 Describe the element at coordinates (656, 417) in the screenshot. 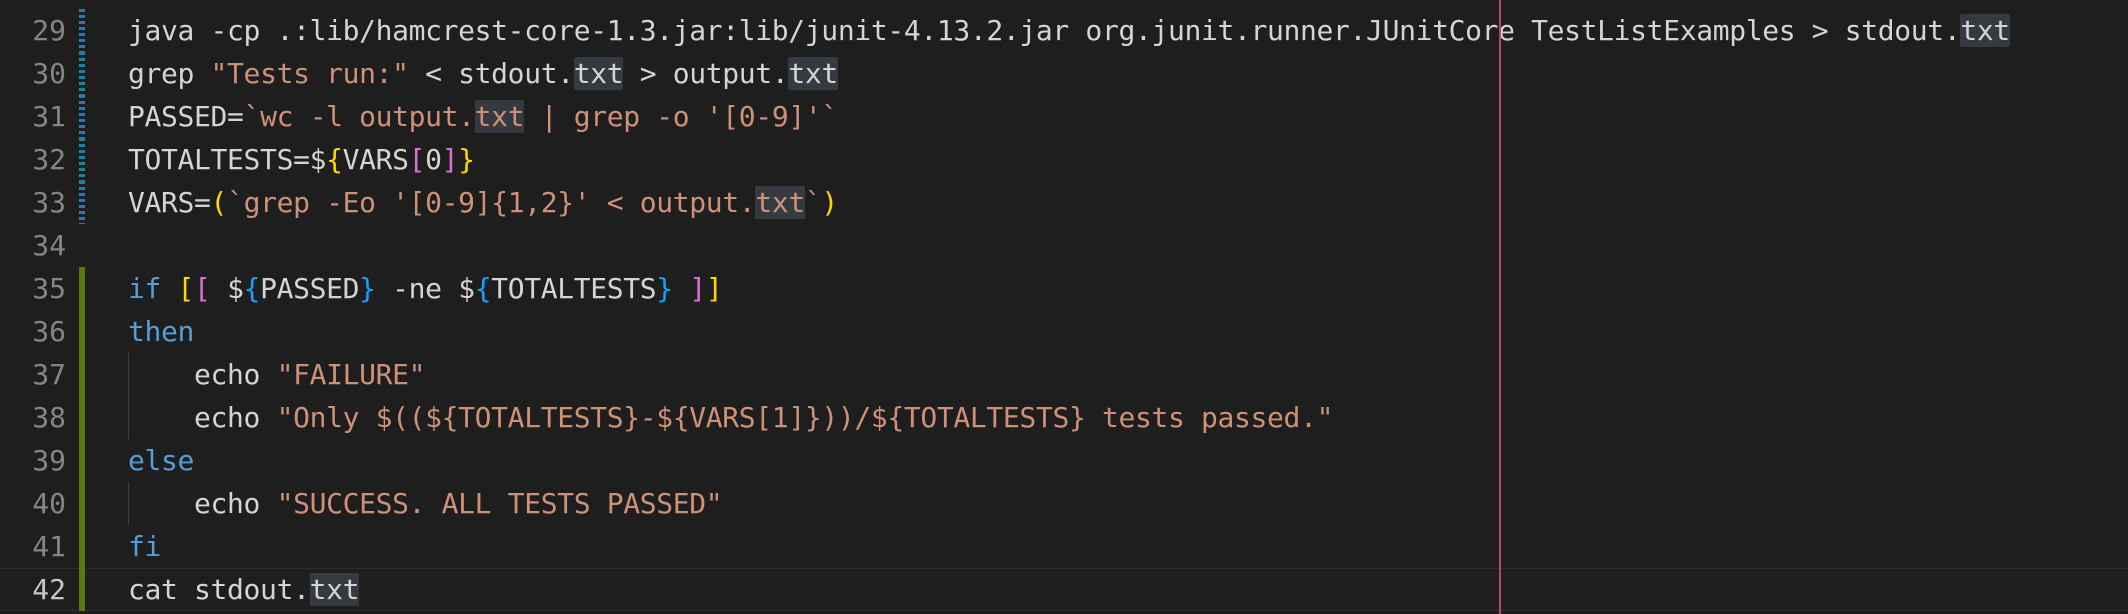

I see `code-token: -$` at that location.